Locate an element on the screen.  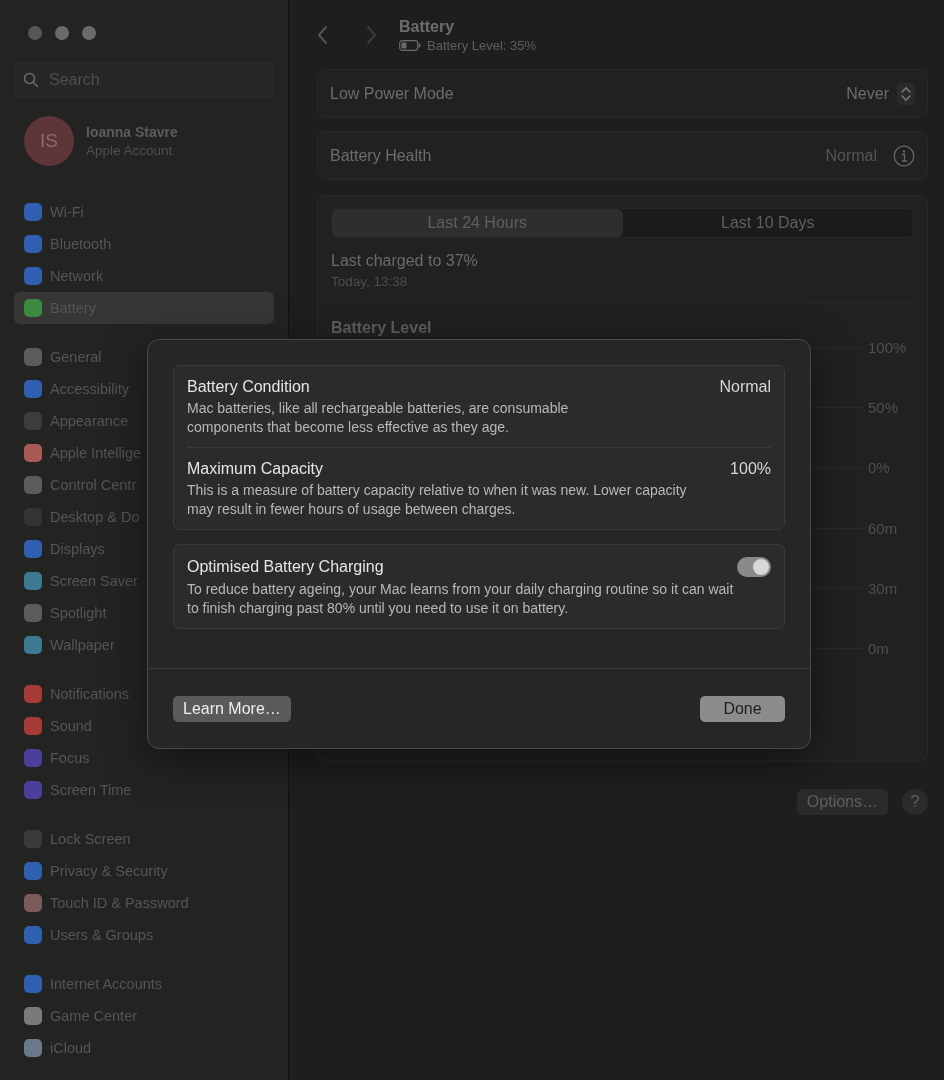
done-button: Done is located at coordinates (742, 708).